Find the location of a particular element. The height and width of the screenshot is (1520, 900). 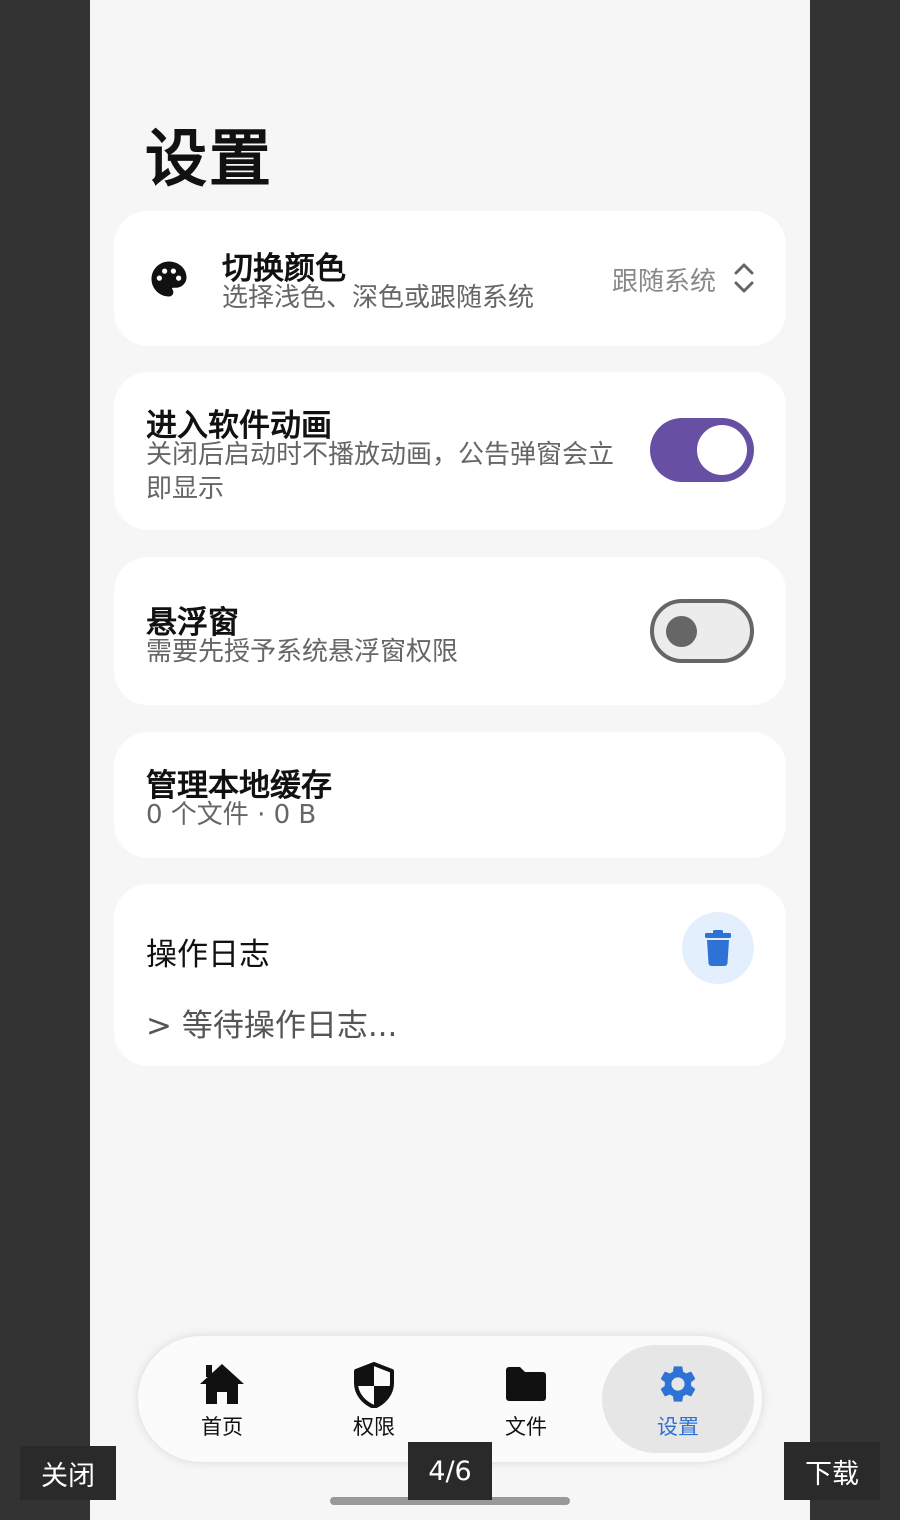

theme-subtitle: 选择浅色、深色或跟随系统 is located at coordinates (378, 298).